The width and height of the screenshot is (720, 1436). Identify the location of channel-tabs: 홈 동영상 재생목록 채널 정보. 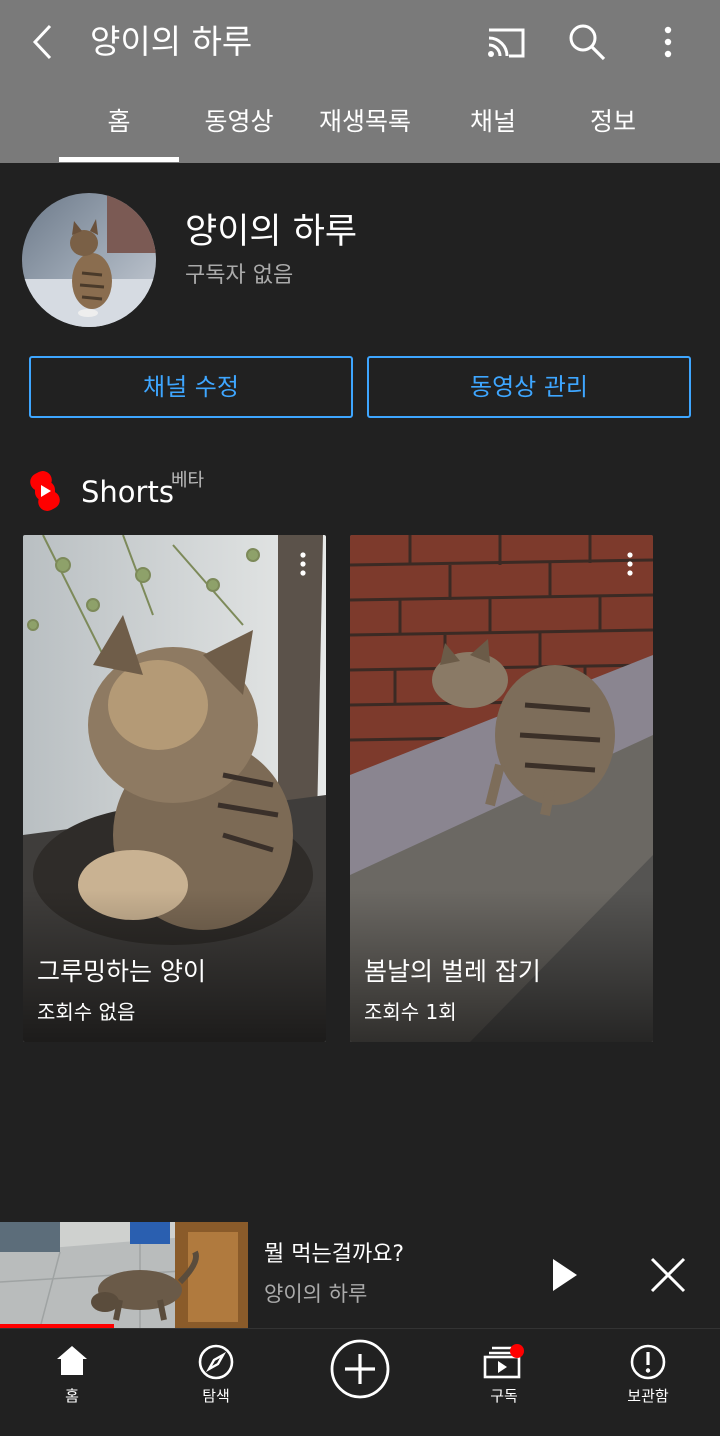
(360, 127).